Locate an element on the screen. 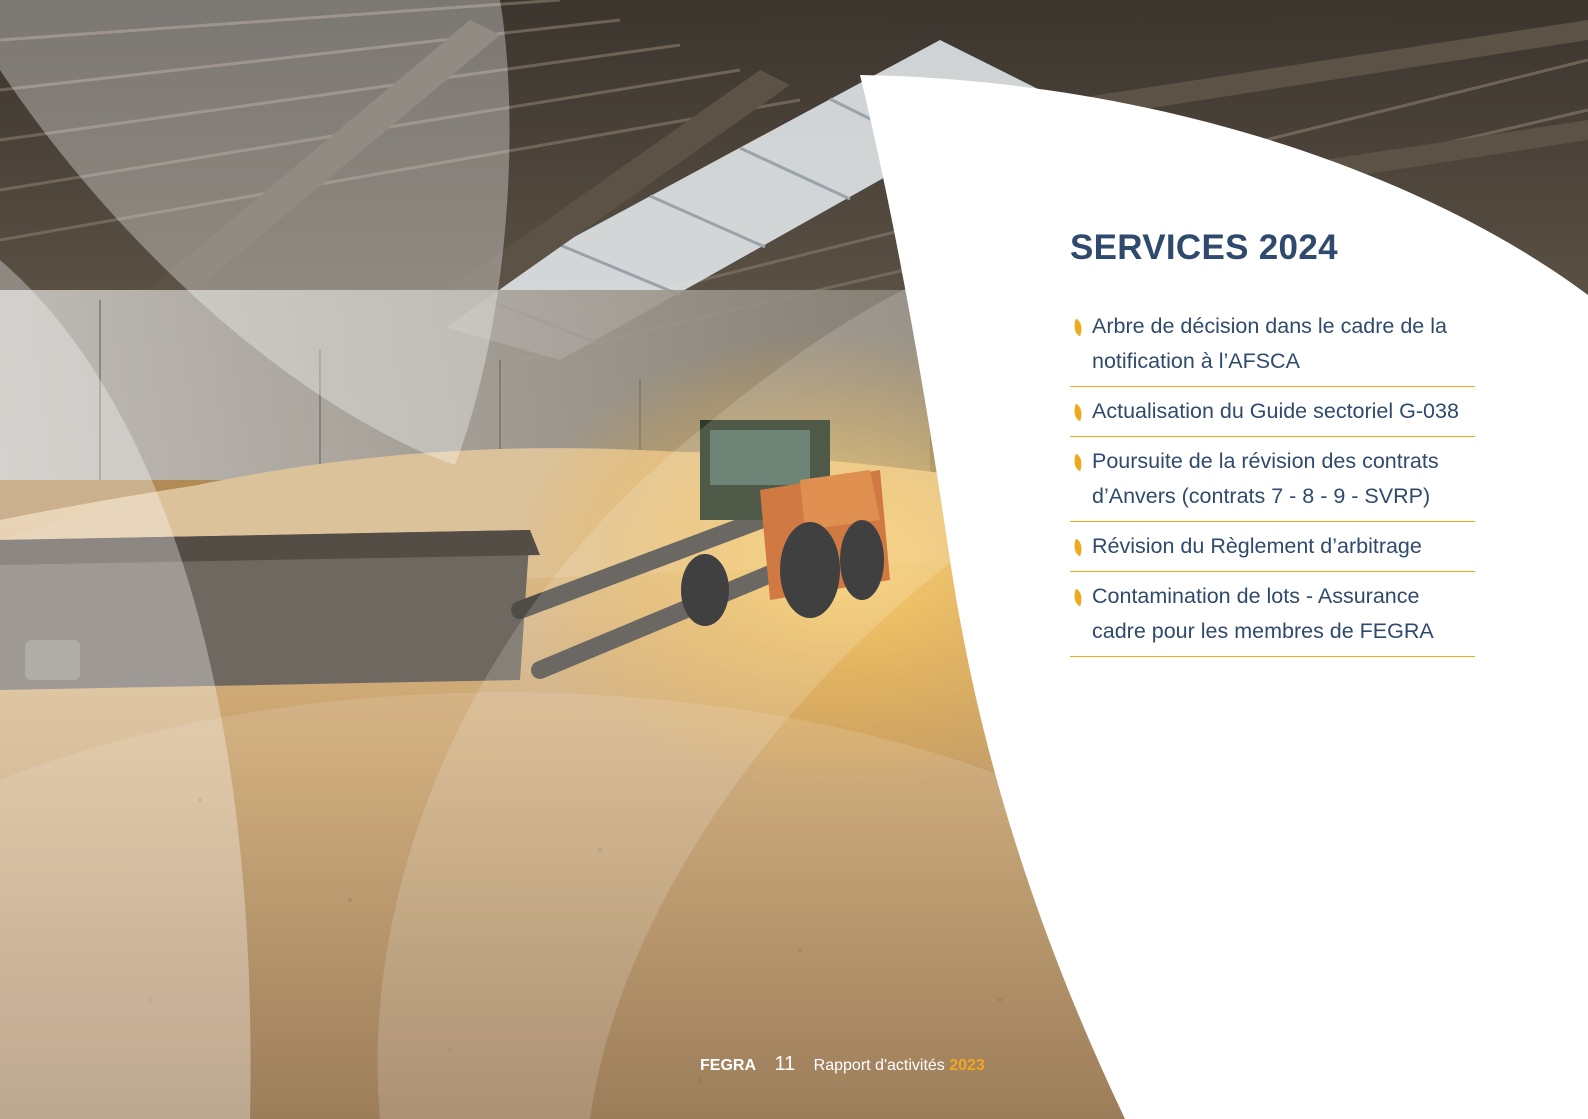 This screenshot has height=1119, width=1588. page-number: 11 is located at coordinates (785, 1064).